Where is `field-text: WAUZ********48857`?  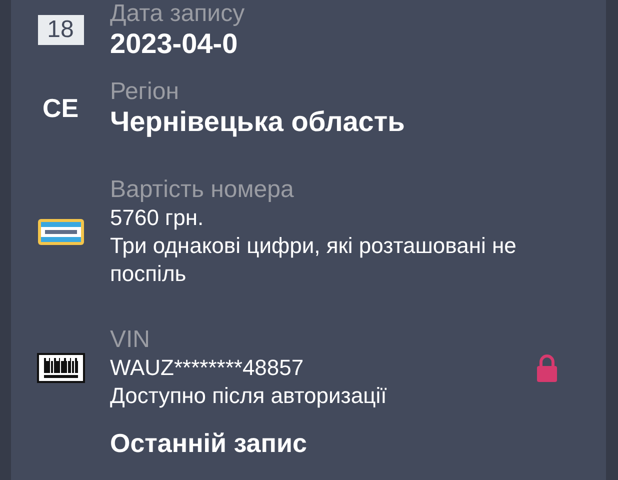 field-text: WAUZ********48857 is located at coordinates (207, 368).